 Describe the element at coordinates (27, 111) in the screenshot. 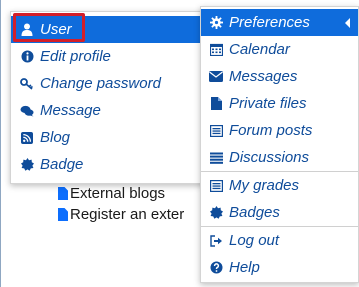

I see `chat-bubbles-icon` at that location.